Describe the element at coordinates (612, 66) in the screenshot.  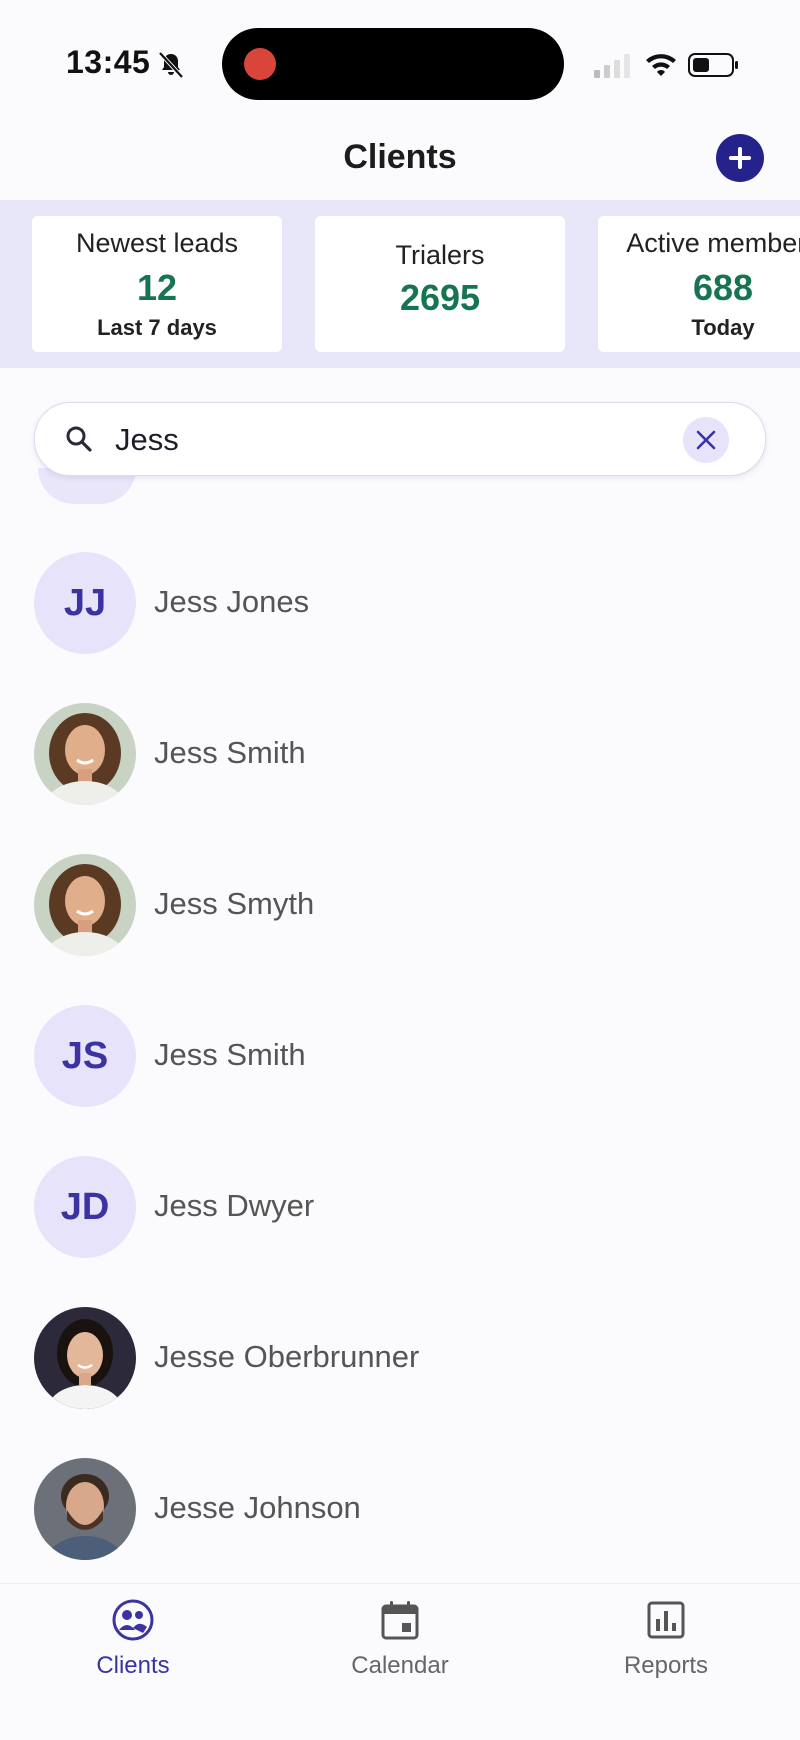
I see `cellular-signal-icon` at that location.